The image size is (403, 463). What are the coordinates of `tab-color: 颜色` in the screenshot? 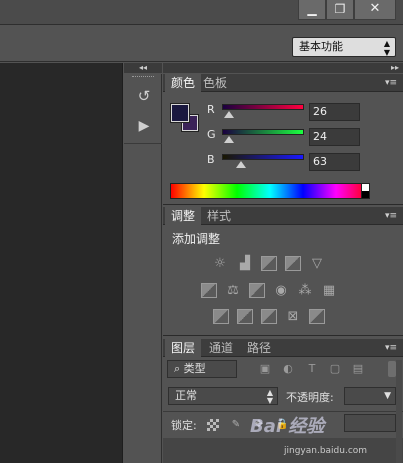 It's located at (183, 83).